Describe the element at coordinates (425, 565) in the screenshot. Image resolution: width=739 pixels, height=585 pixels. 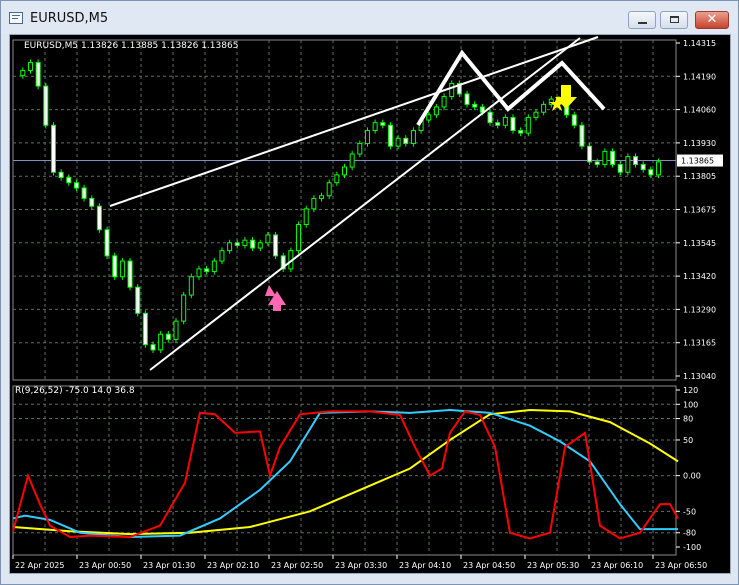
I see `time-tick-label: 23 Apr 04:10` at that location.